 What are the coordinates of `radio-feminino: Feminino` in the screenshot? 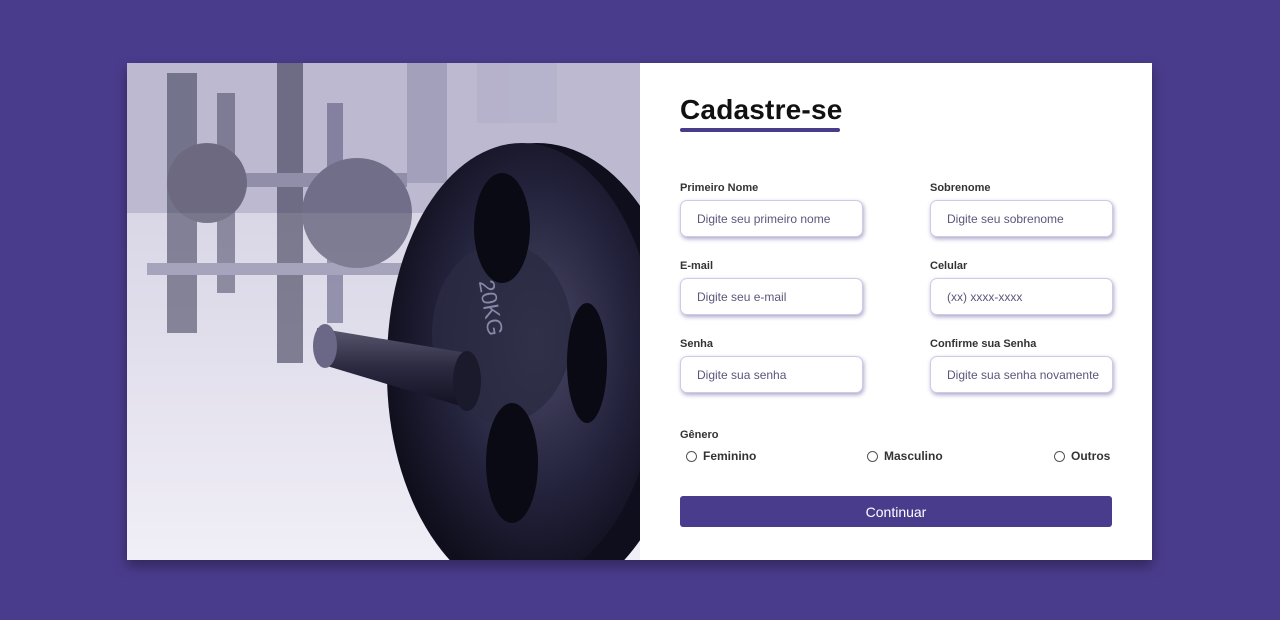 It's located at (721, 456).